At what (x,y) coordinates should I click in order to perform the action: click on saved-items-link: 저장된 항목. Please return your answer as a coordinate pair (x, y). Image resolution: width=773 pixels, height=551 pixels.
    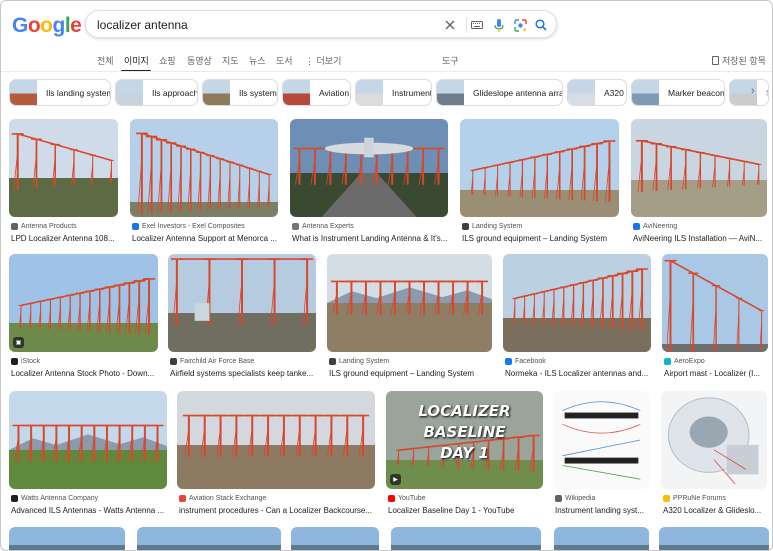
    Looking at the image, I should click on (739, 60).